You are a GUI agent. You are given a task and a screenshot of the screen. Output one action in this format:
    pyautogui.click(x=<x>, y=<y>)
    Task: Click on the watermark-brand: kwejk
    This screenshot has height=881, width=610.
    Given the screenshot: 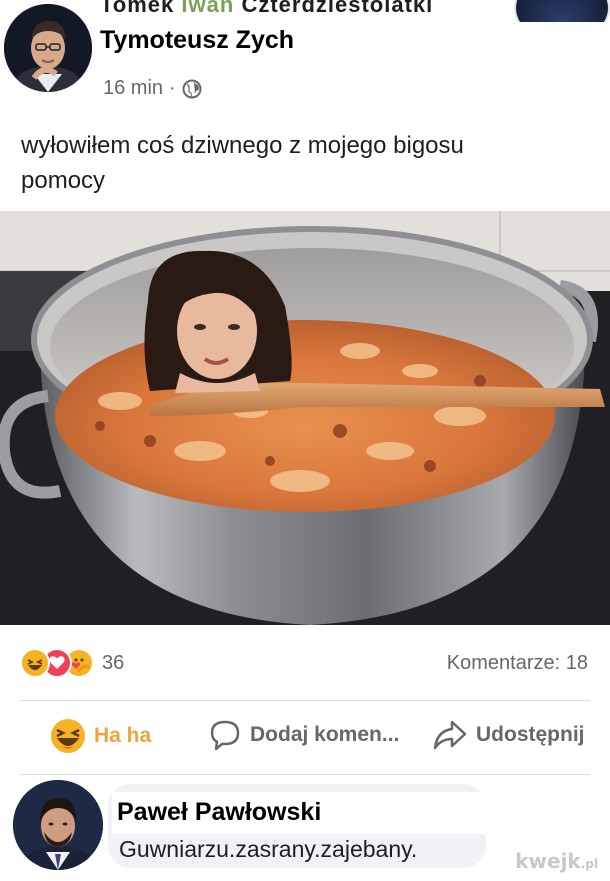 What is the action you would take?
    pyautogui.click(x=548, y=861)
    